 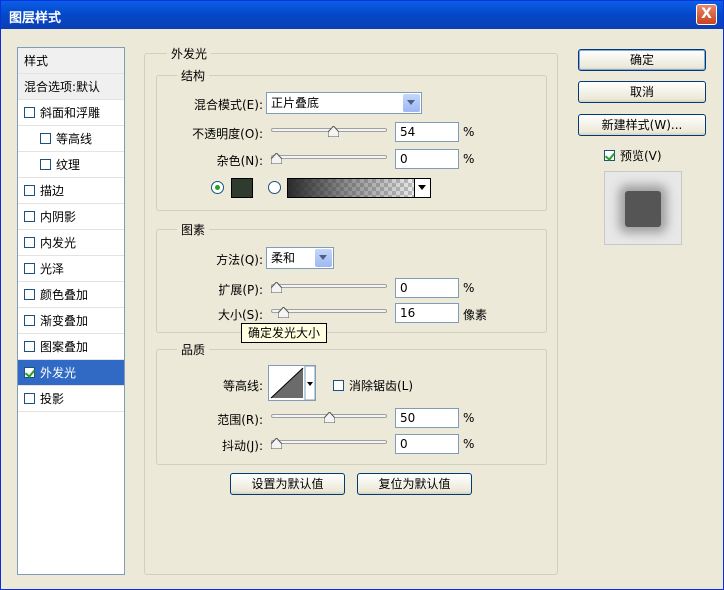 I want to click on spread-unit: %, so click(x=469, y=288).